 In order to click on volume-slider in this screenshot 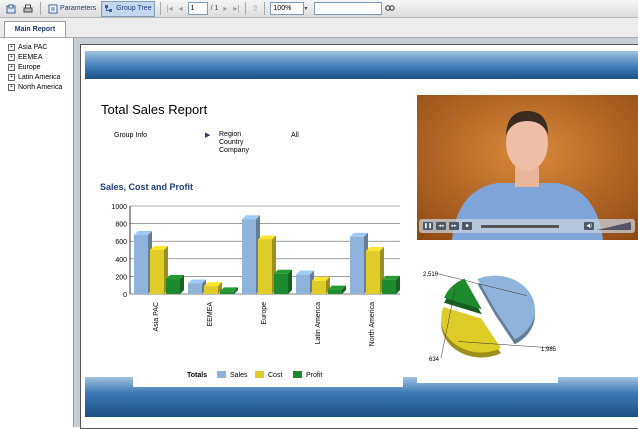, I will do `click(614, 226)`.